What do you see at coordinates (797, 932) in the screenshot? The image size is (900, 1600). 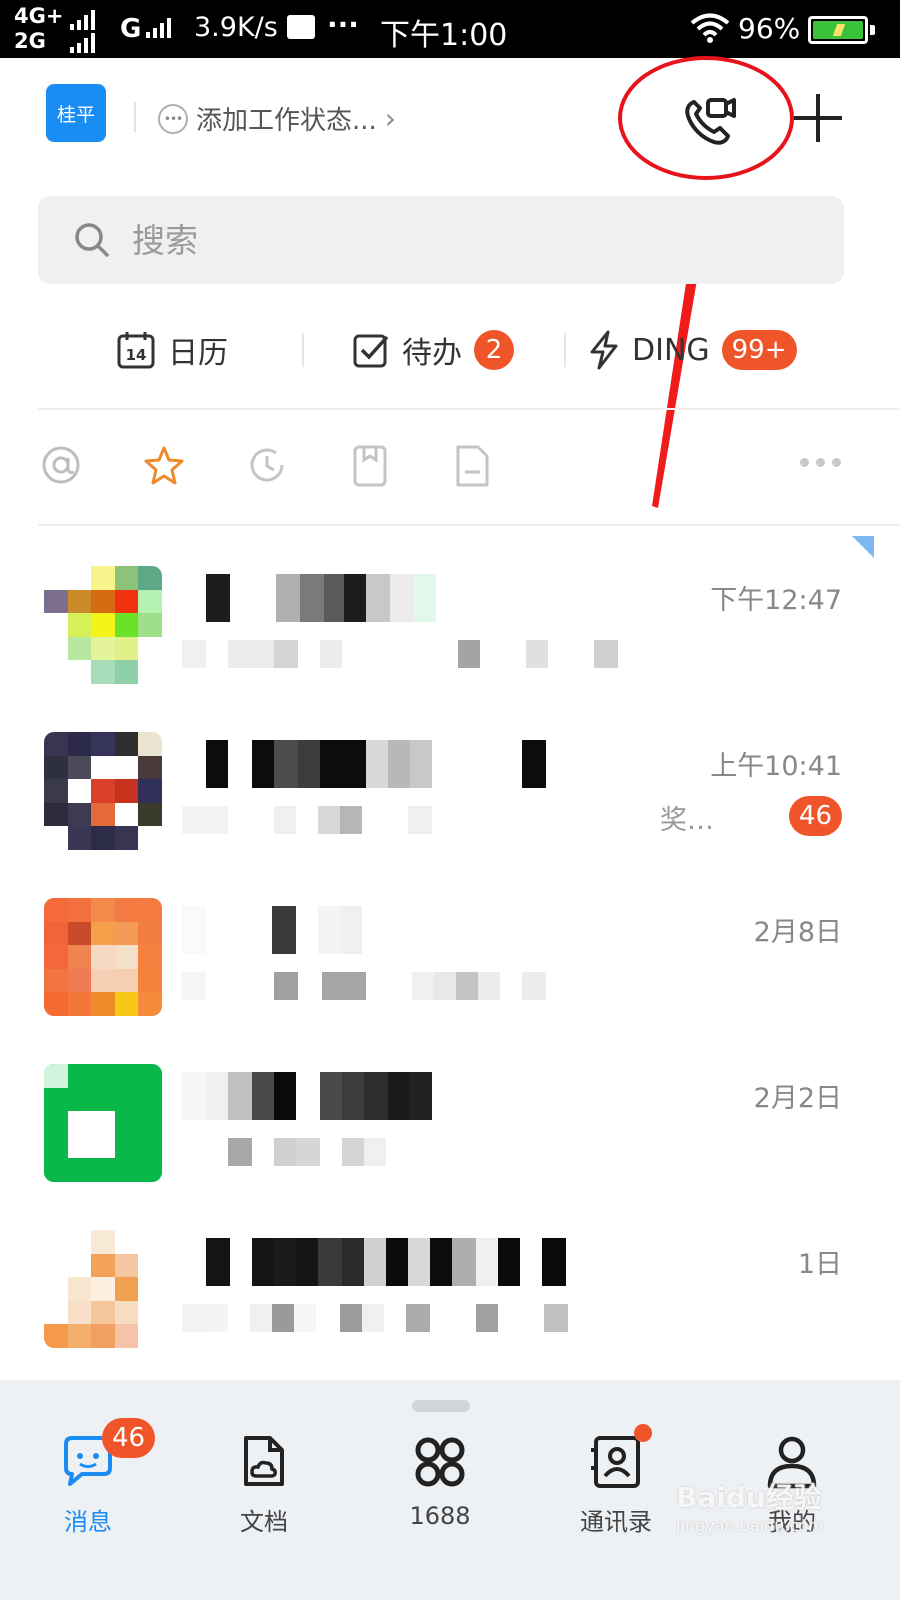 I see `timestamp: 2月8日` at bounding box center [797, 932].